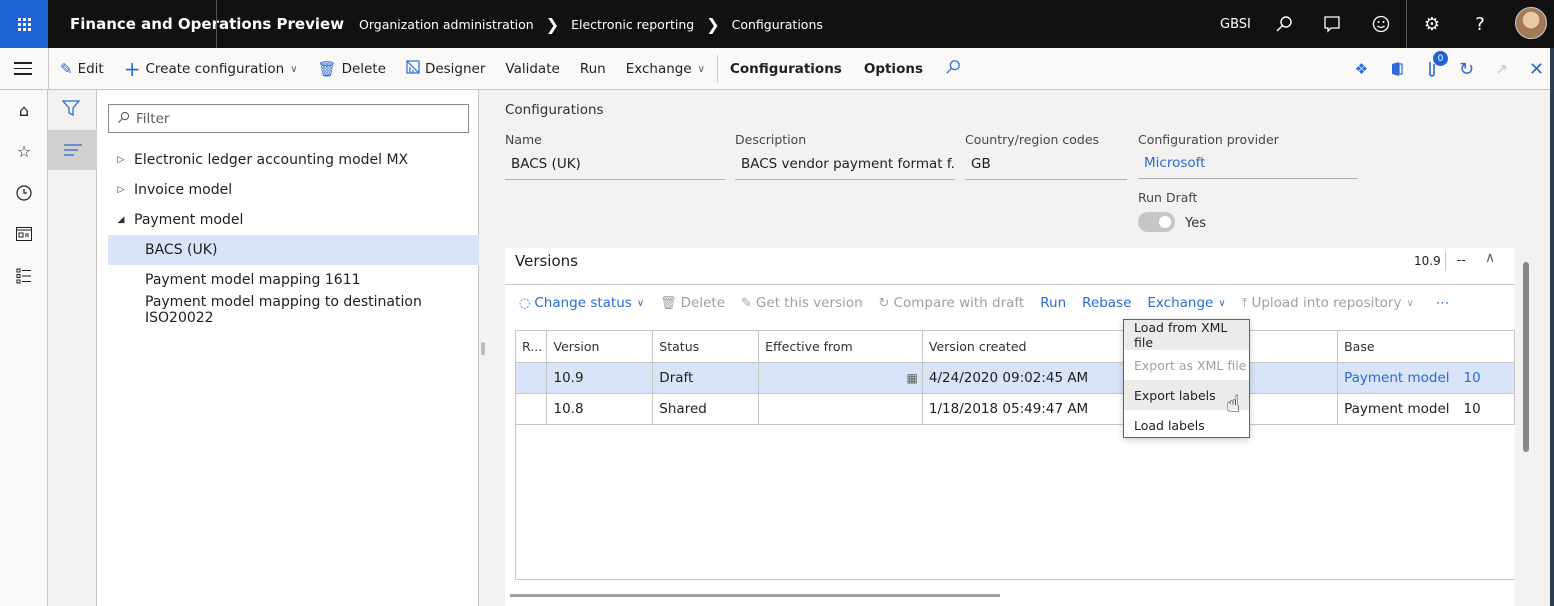 Image resolution: width=1554 pixels, height=606 pixels. I want to click on app-title: Finance and Operations Preview, so click(207, 24).